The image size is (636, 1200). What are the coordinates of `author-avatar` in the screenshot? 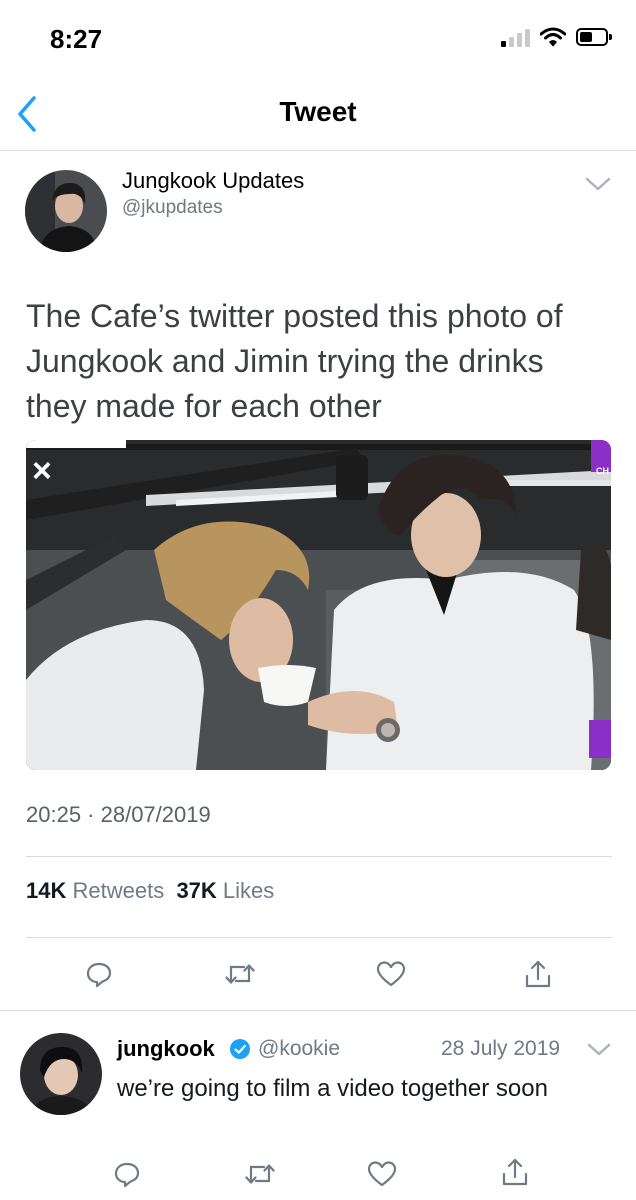 It's located at (66, 211).